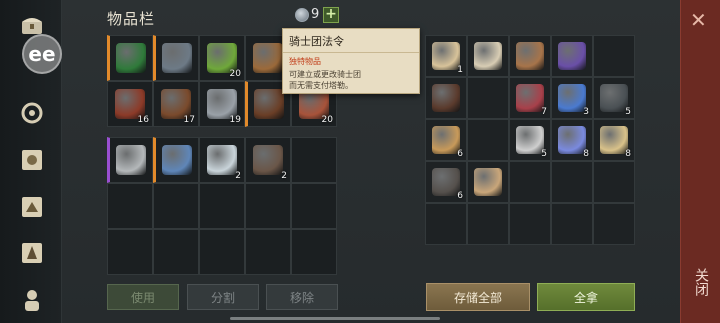  I want to click on sickle-icon, so click(131, 160).